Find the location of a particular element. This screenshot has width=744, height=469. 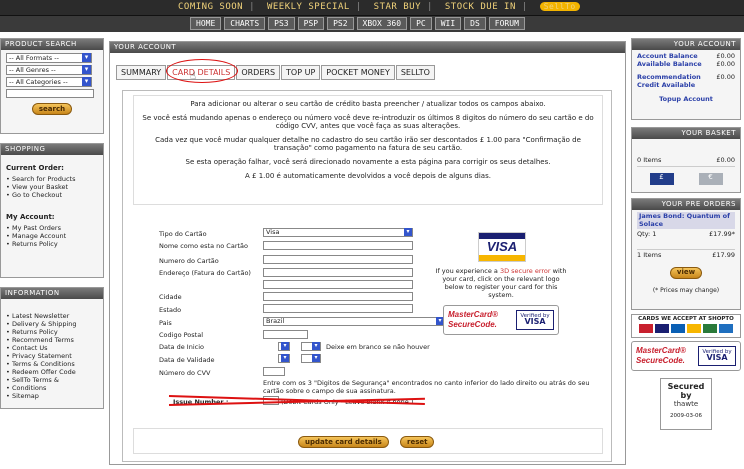

card-logos is located at coordinates (686, 328).